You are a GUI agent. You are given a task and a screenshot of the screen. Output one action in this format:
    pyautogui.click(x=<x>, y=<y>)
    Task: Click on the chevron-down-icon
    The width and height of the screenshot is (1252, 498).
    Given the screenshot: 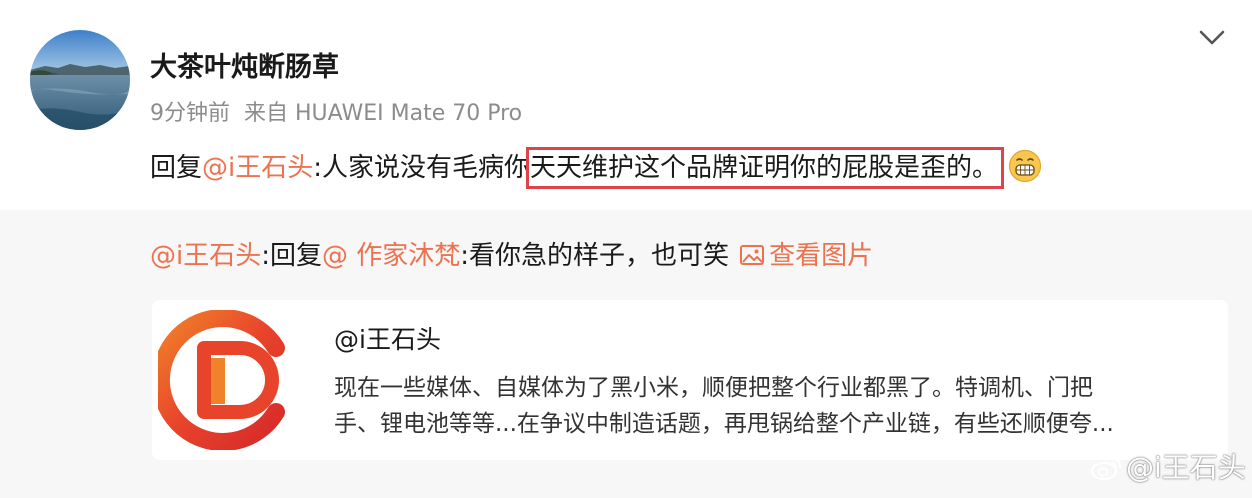 What is the action you would take?
    pyautogui.click(x=1212, y=38)
    